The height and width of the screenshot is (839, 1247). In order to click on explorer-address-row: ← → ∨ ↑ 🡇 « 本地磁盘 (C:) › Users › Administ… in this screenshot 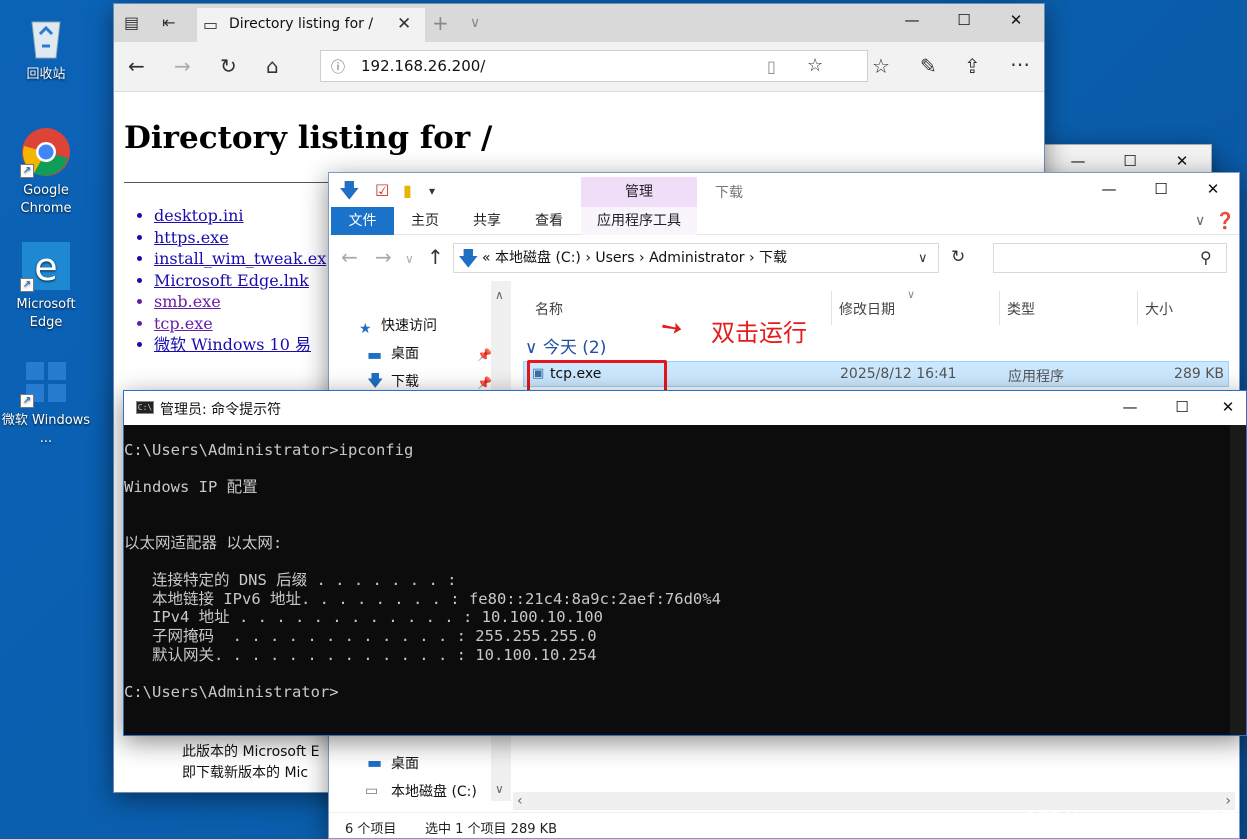, I will do `click(784, 258)`.